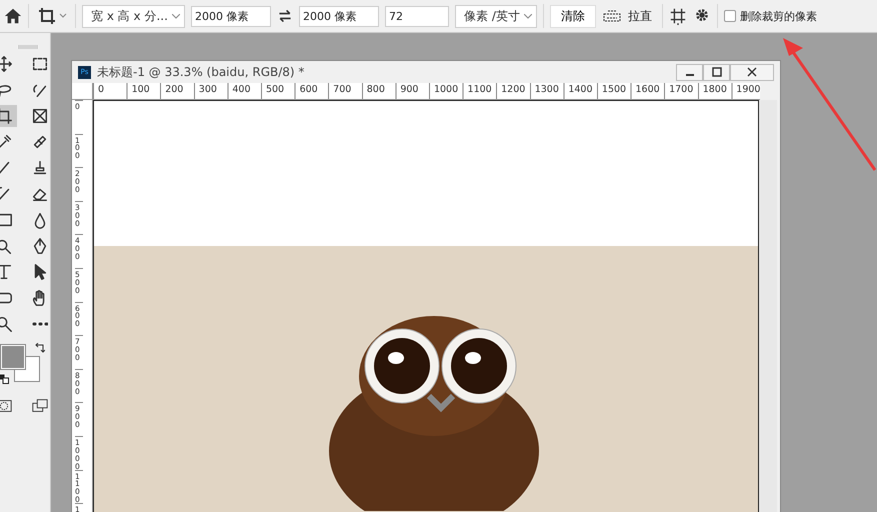  What do you see at coordinates (140, 90) in the screenshot?
I see `ruler-label: 100` at bounding box center [140, 90].